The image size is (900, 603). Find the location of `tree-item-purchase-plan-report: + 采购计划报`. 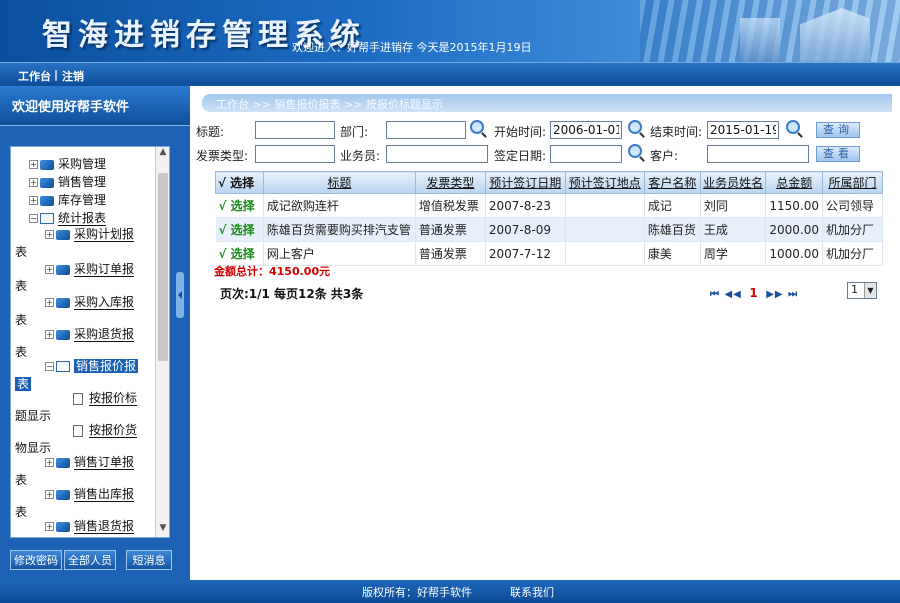

tree-item-purchase-plan-report: + 采购计划报 is located at coordinates (90, 233).